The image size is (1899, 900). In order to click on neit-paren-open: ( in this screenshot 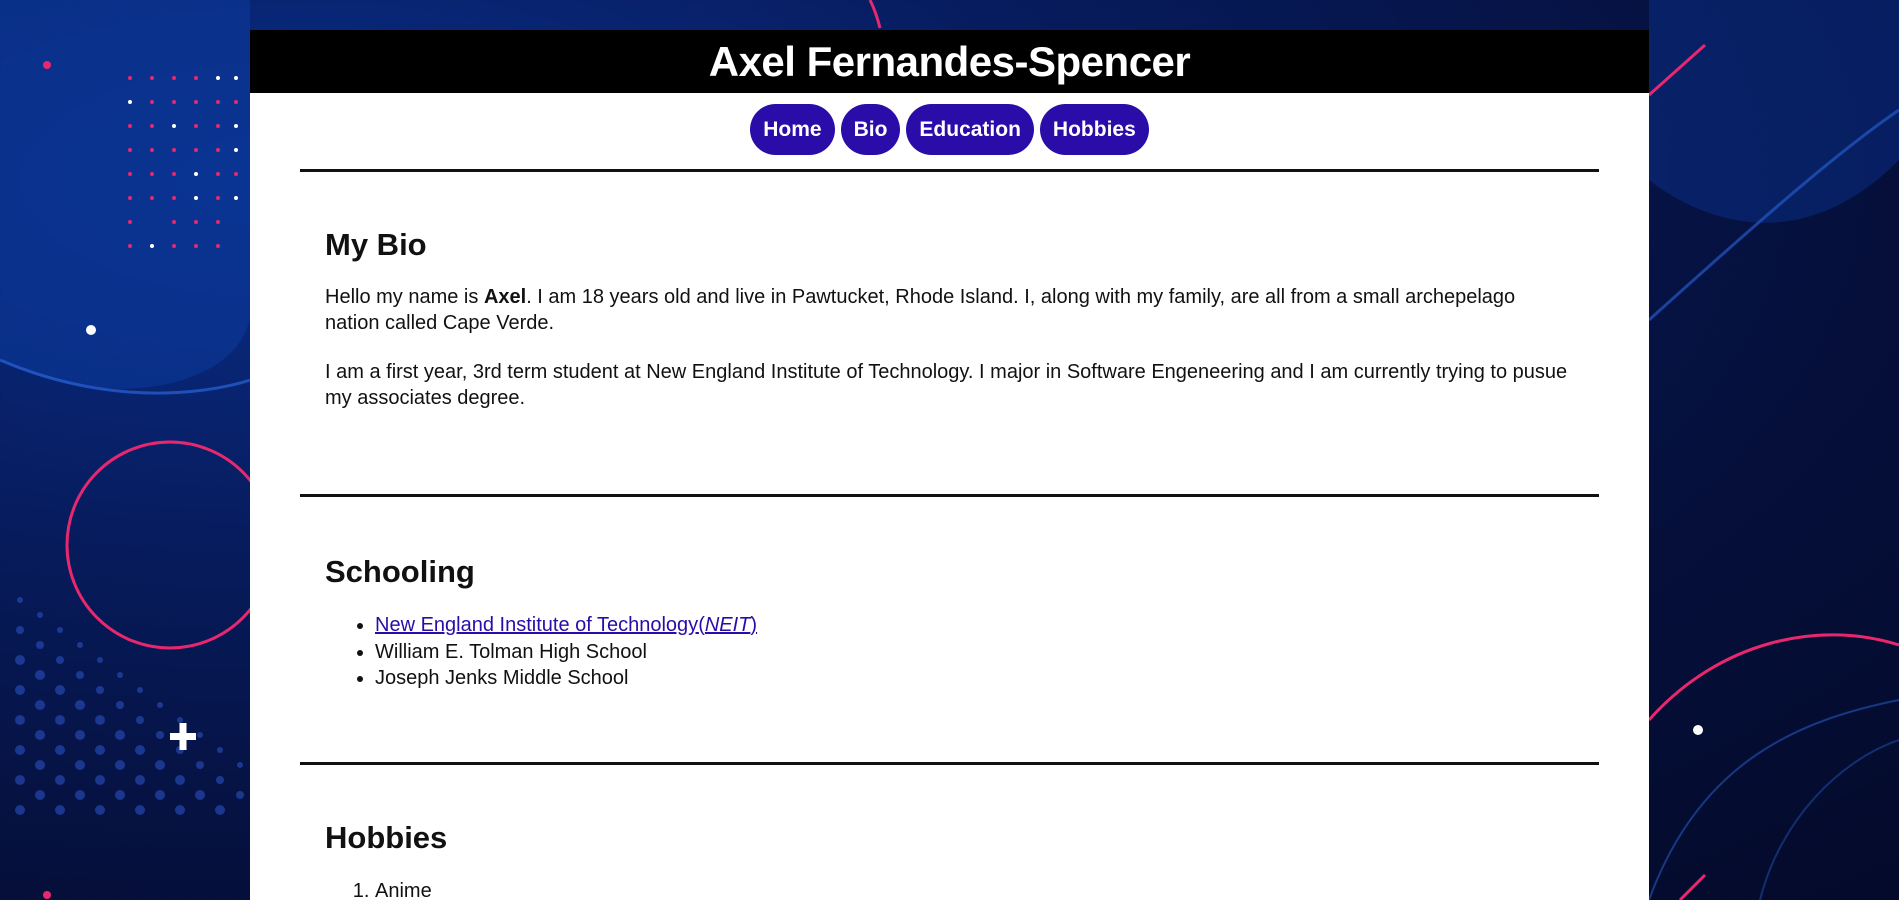, I will do `click(701, 625)`.